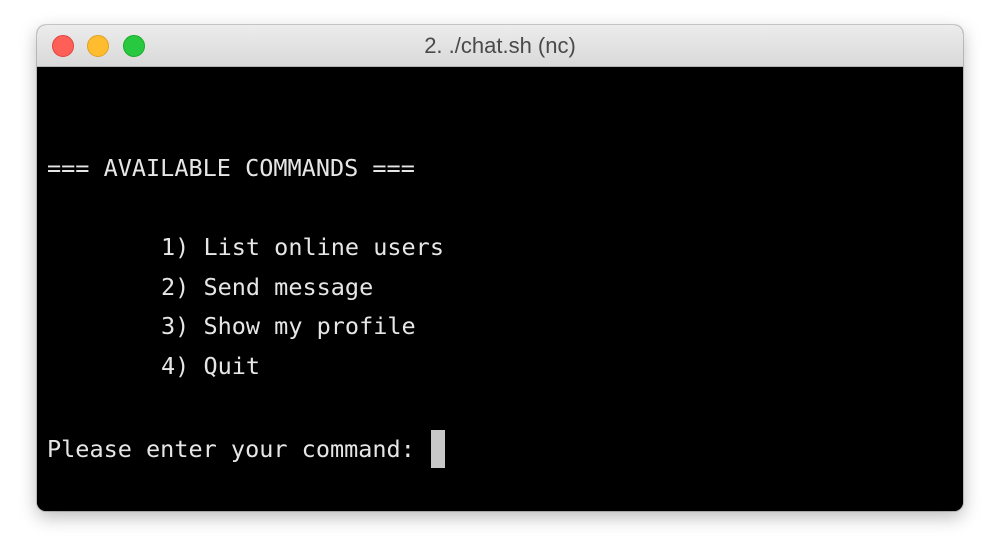 The height and width of the screenshot is (541, 1000). What do you see at coordinates (238, 449) in the screenshot?
I see `prompt-text: Please enter your command:` at bounding box center [238, 449].